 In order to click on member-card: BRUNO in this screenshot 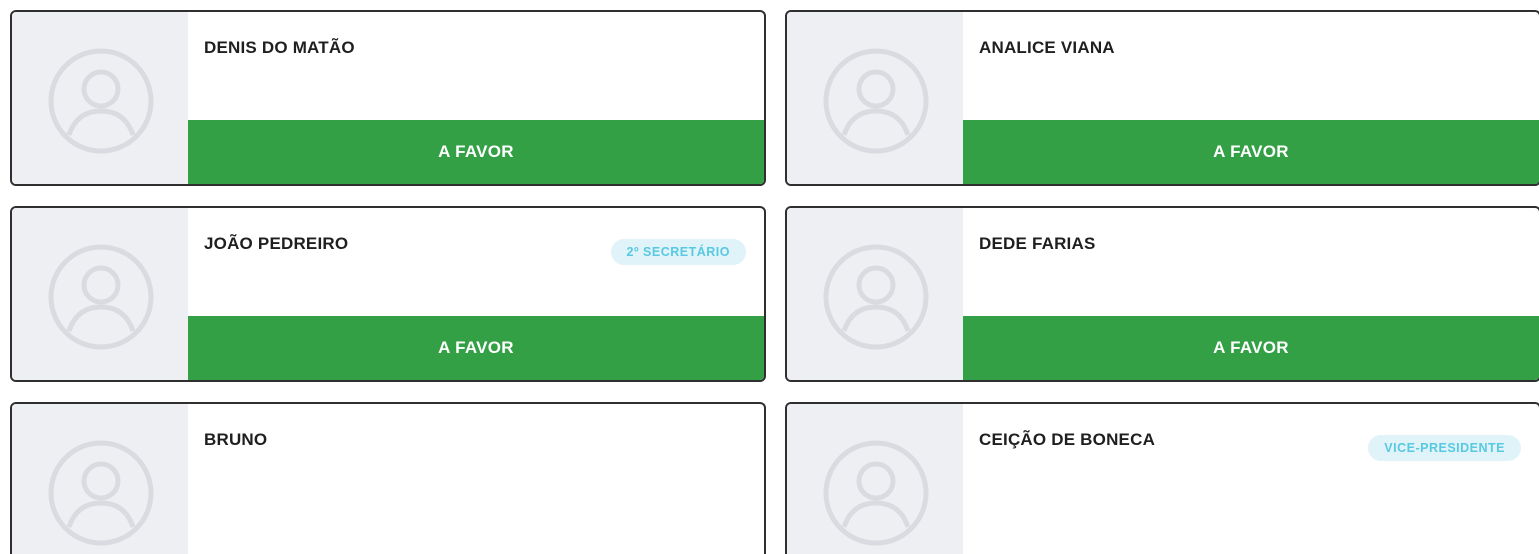, I will do `click(388, 478)`.